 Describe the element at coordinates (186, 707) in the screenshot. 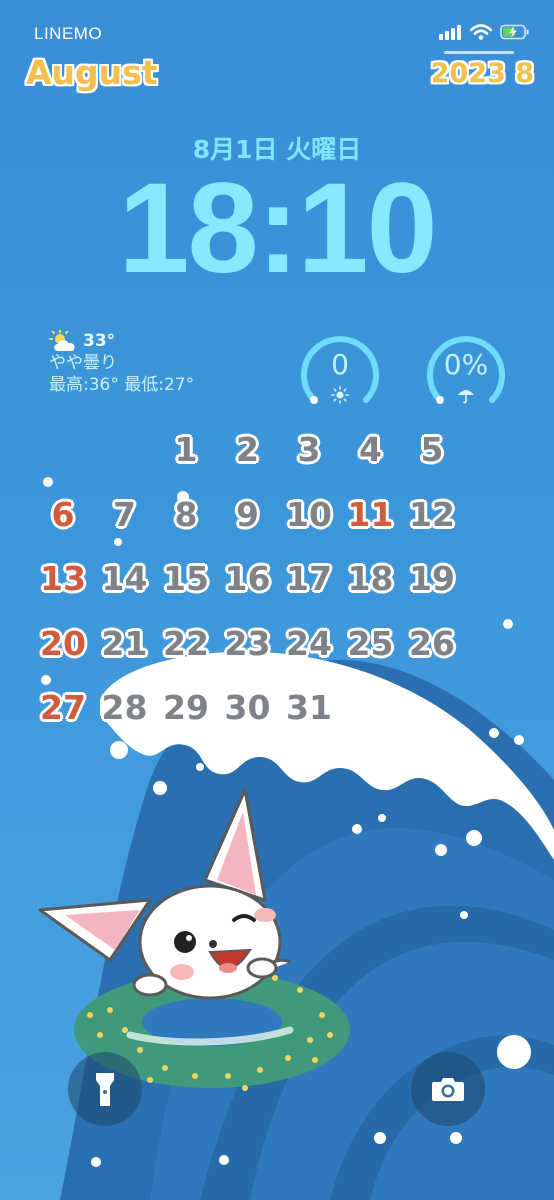

I see `calendar-day: 29` at that location.